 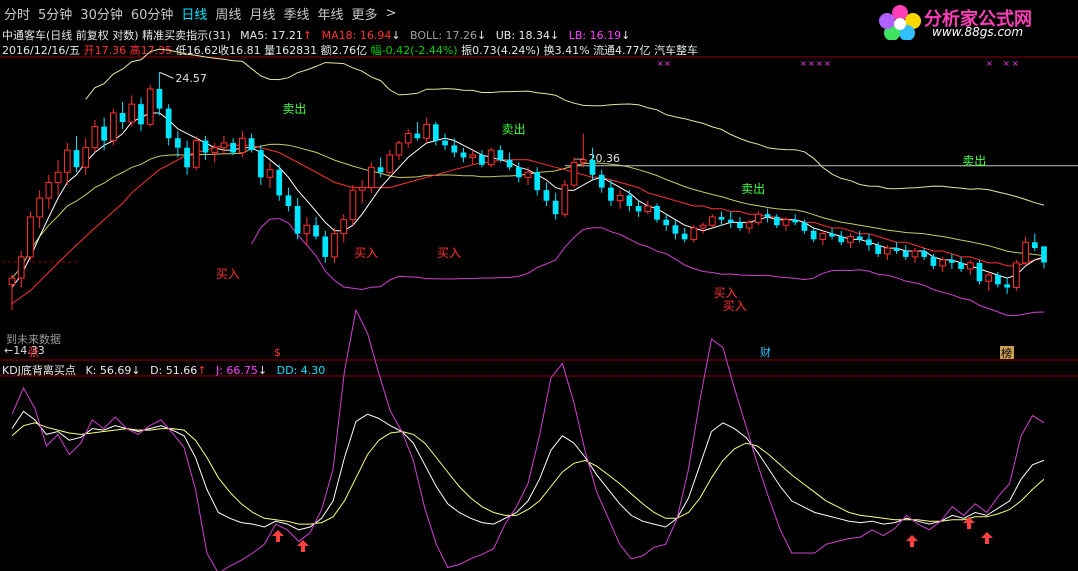 What do you see at coordinates (191, 78) in the screenshot?
I see `high-label: 24.57` at bounding box center [191, 78].